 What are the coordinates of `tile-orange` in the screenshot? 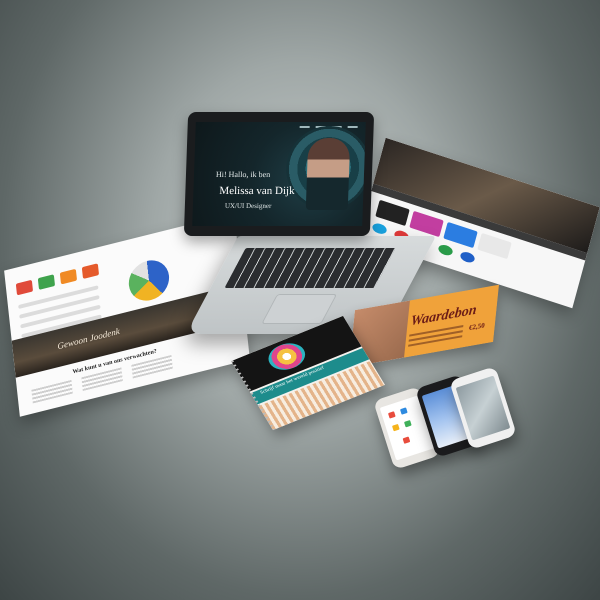 It's located at (68, 276).